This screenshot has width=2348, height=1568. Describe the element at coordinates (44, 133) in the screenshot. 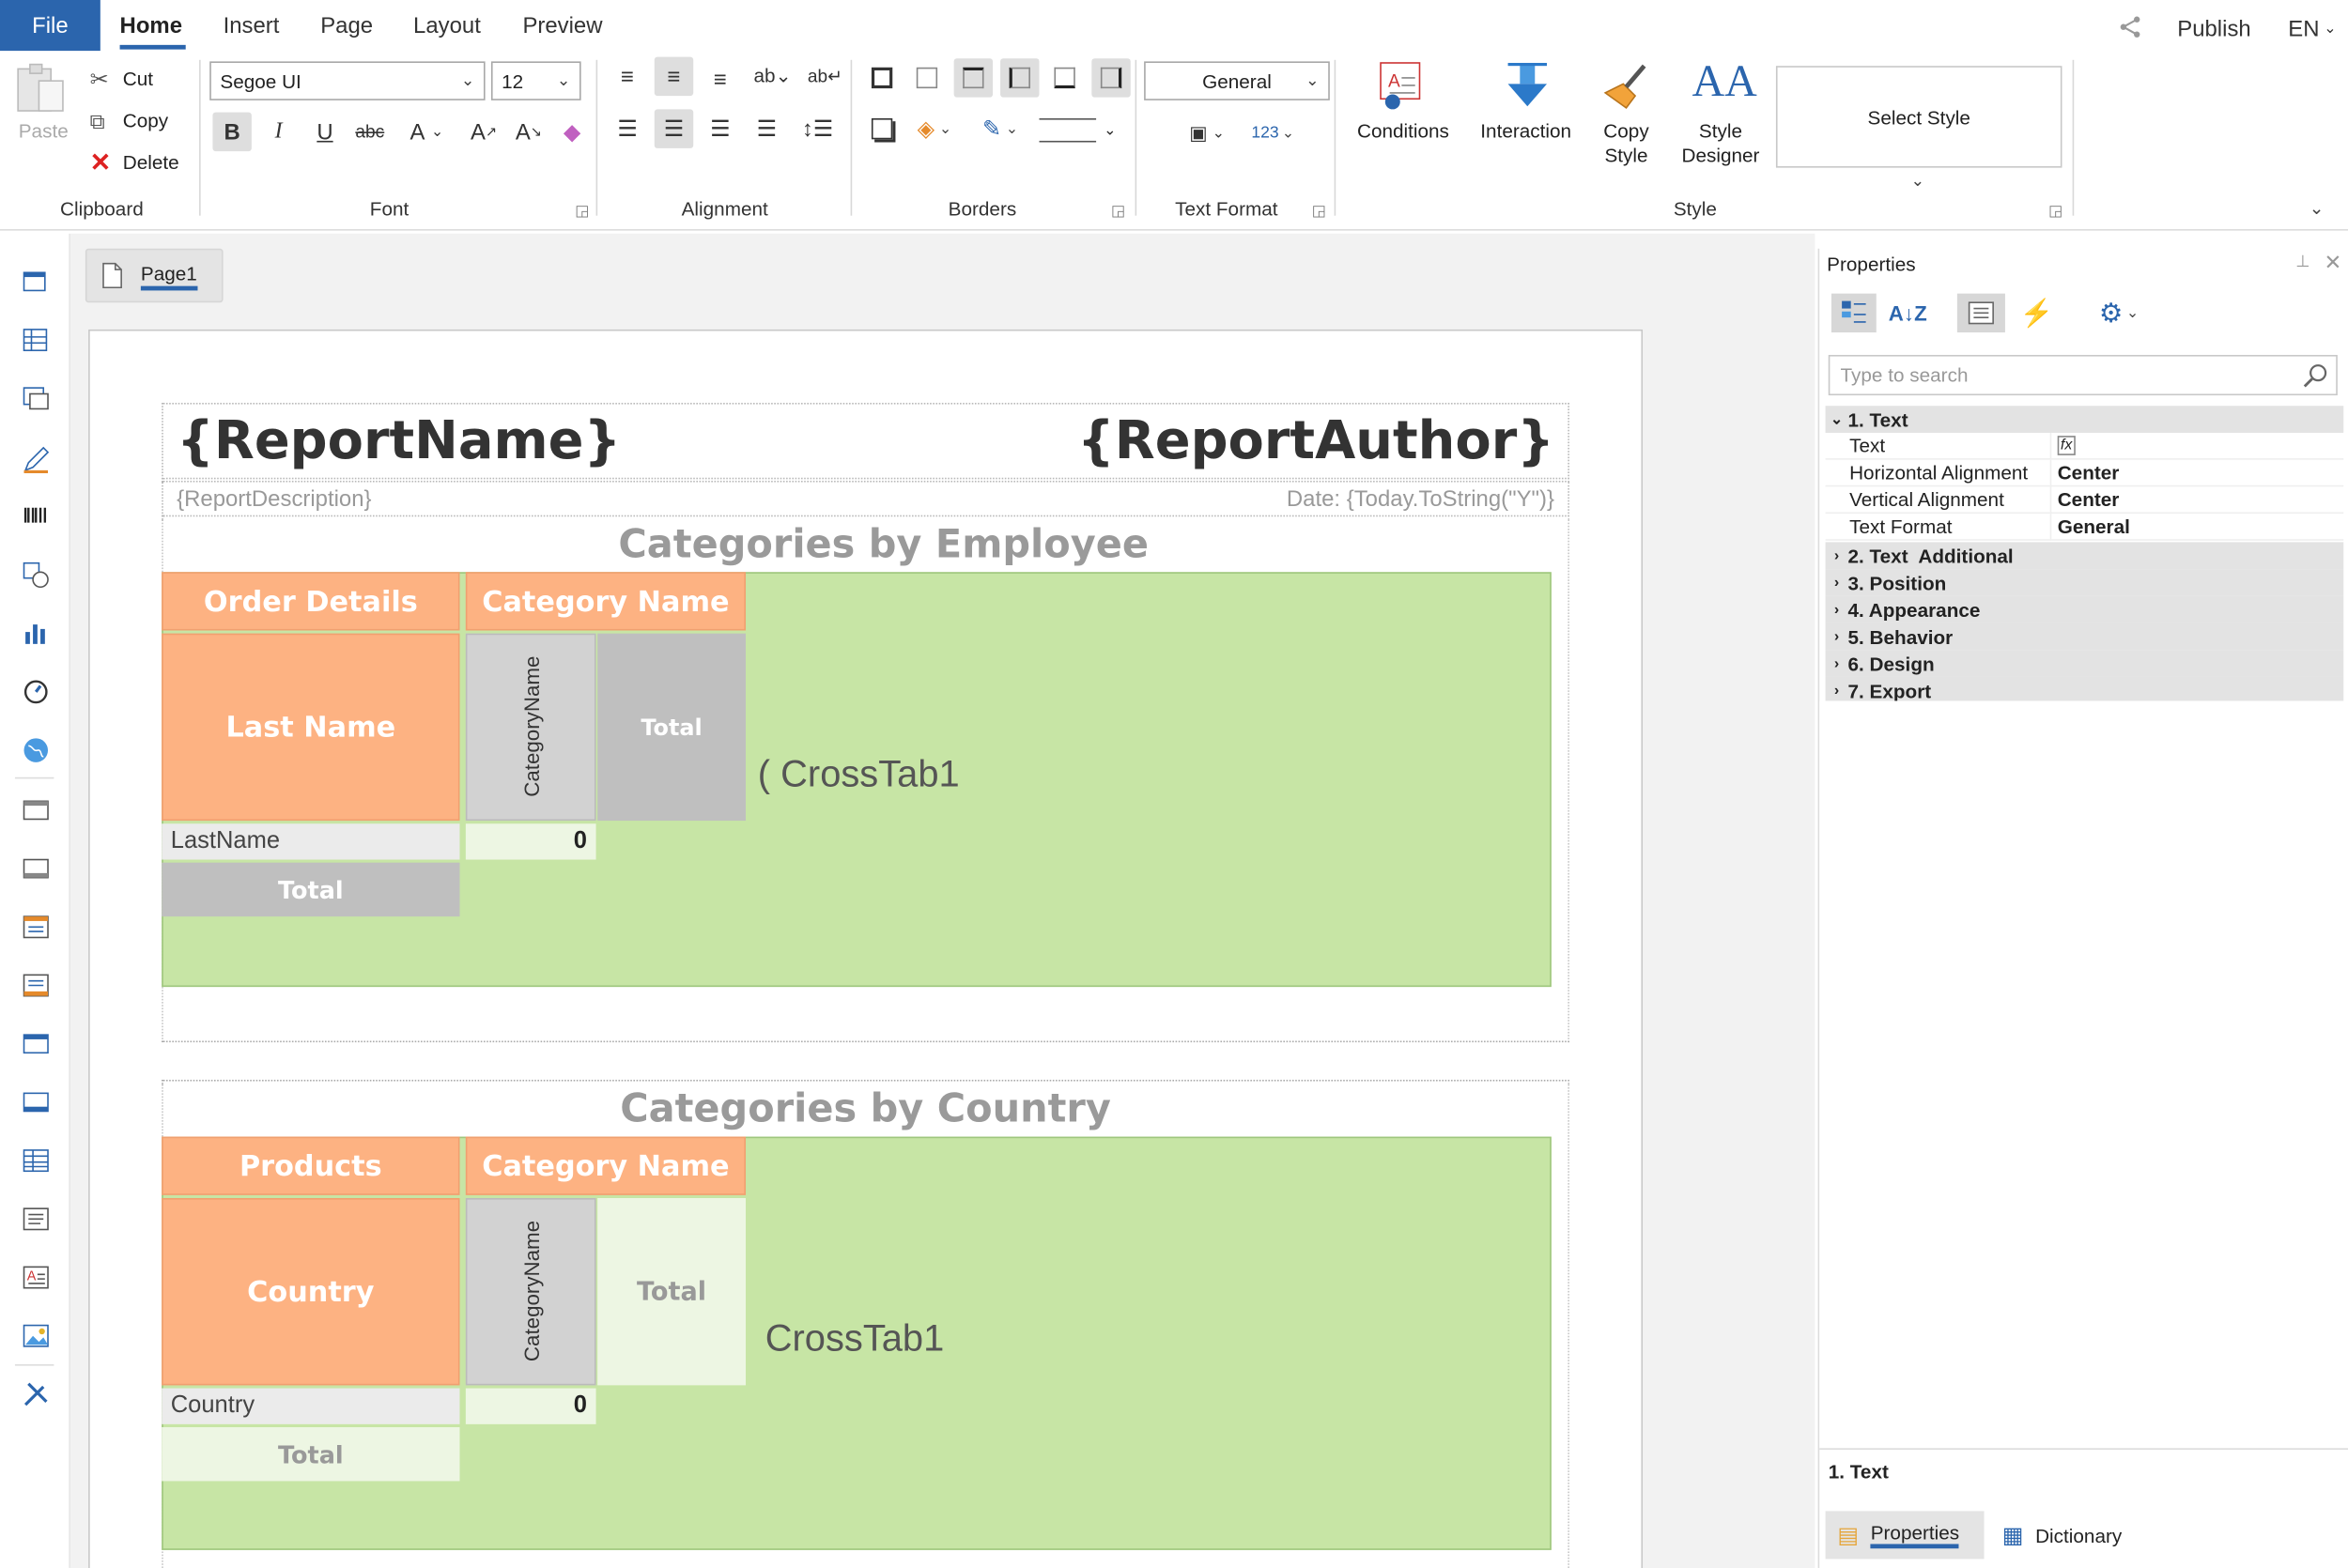

I see `paste-button: Paste` at that location.